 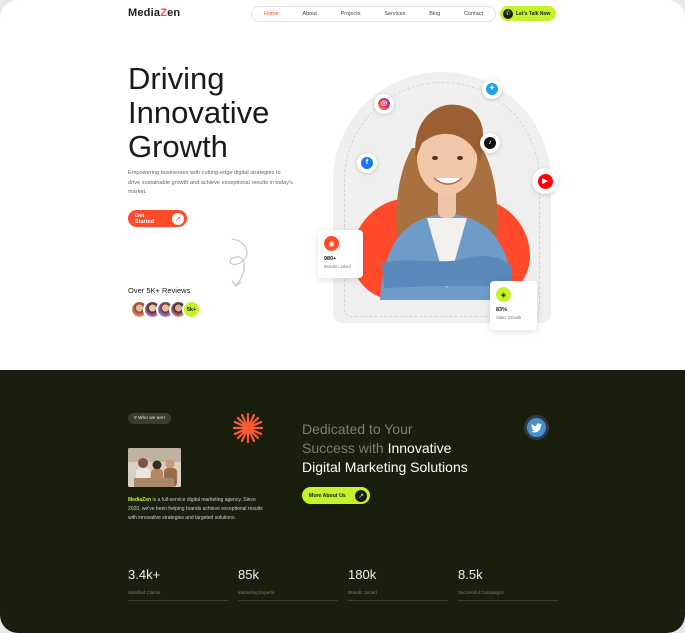 What do you see at coordinates (492, 89) in the screenshot?
I see `twitter-icon: ✦` at bounding box center [492, 89].